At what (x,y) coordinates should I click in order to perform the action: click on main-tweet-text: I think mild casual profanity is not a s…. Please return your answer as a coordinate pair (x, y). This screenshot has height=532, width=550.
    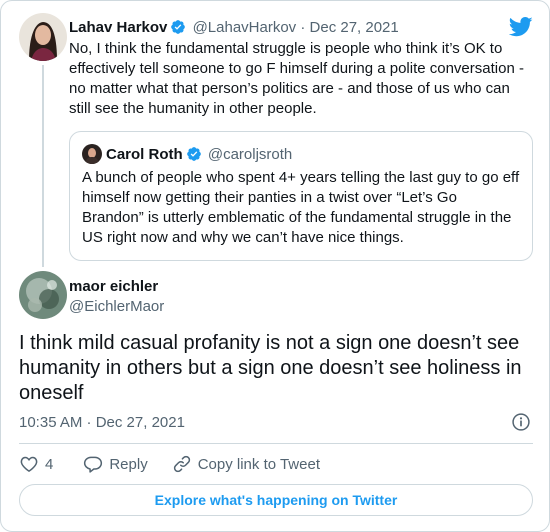
    Looking at the image, I should click on (270, 368).